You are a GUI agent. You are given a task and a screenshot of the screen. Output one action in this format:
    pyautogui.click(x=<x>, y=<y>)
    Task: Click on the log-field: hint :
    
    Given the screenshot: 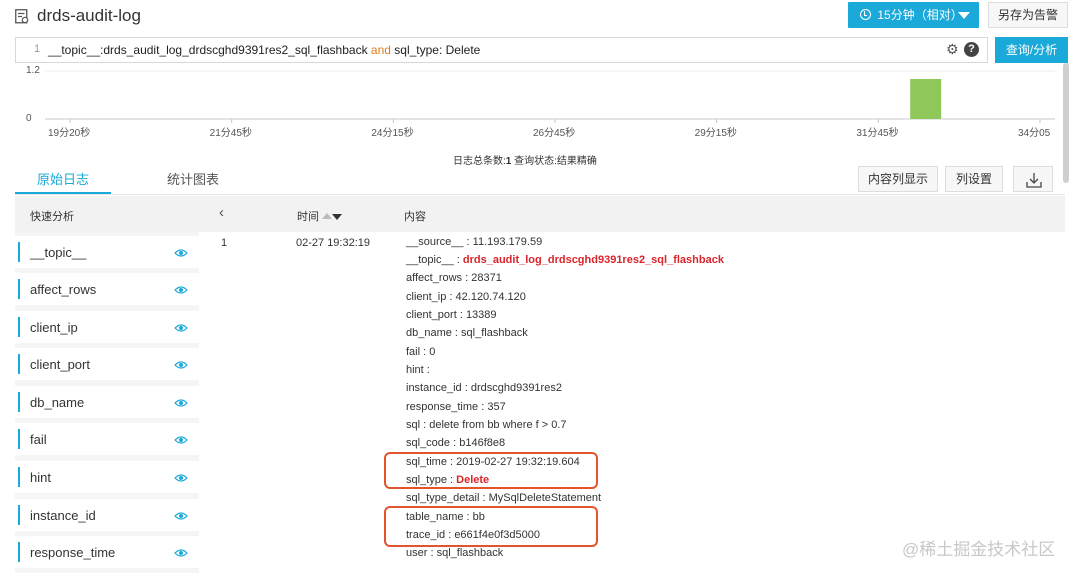 What is the action you would take?
    pyautogui.click(x=418, y=370)
    